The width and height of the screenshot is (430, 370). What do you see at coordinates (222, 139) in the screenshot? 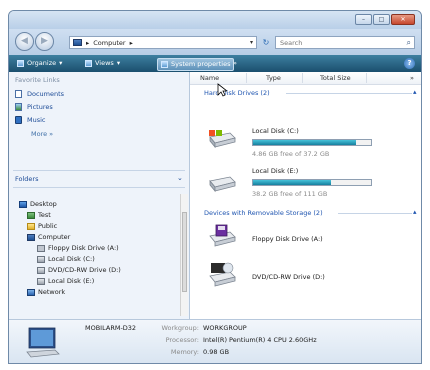
I see `hard-drive-c-icon` at bounding box center [222, 139].